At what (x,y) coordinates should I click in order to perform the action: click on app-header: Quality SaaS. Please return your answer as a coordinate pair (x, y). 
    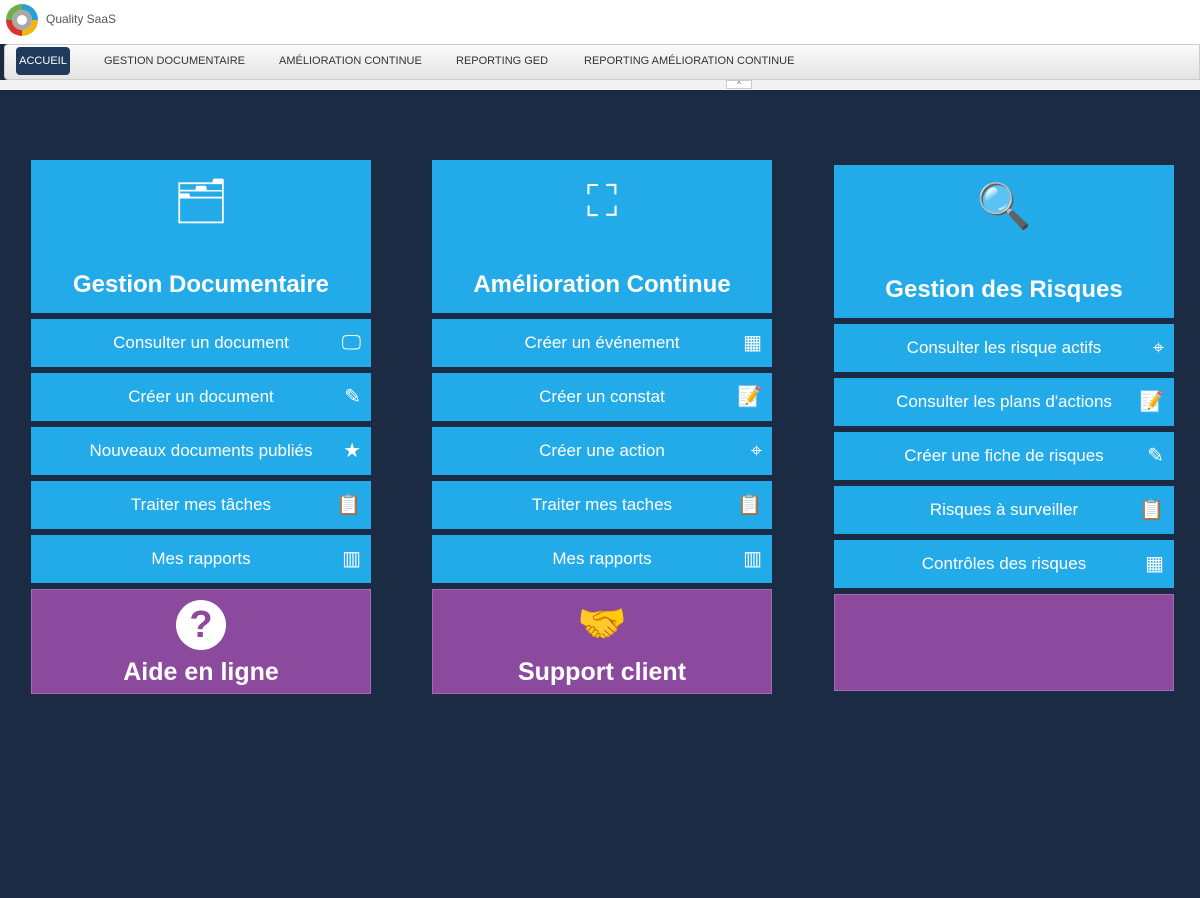
    Looking at the image, I should click on (600, 22).